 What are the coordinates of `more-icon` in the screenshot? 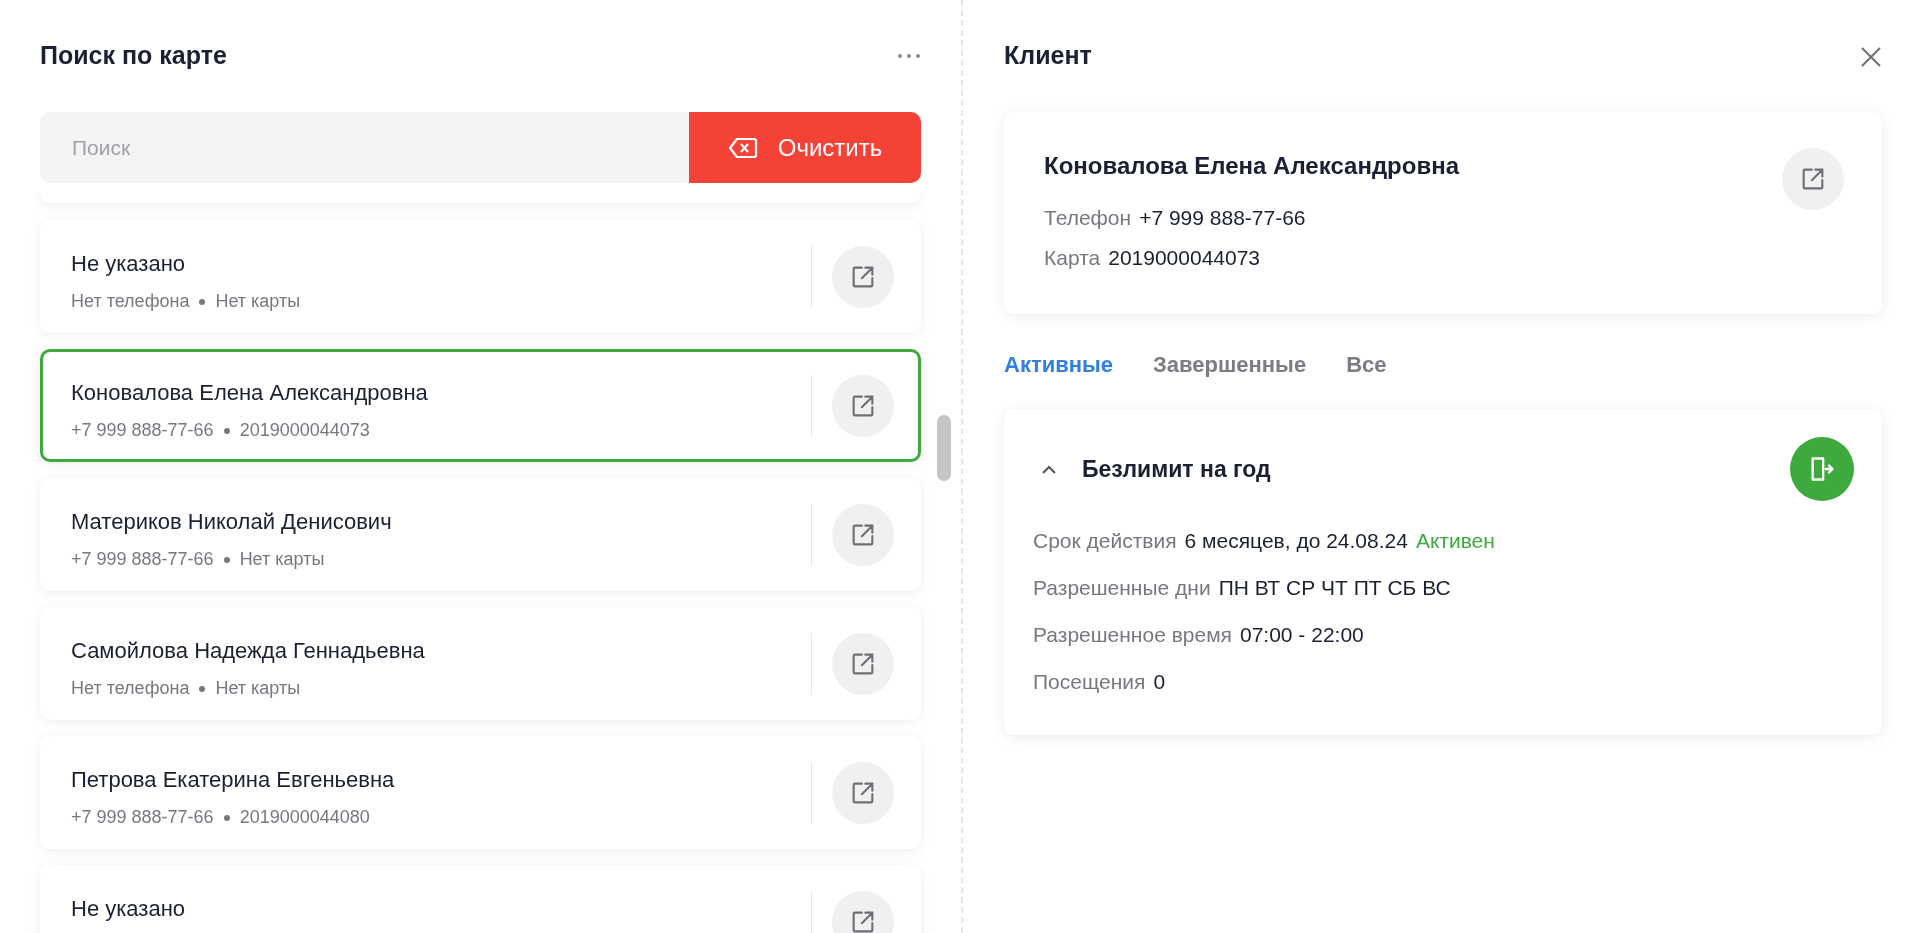 It's located at (909, 56).